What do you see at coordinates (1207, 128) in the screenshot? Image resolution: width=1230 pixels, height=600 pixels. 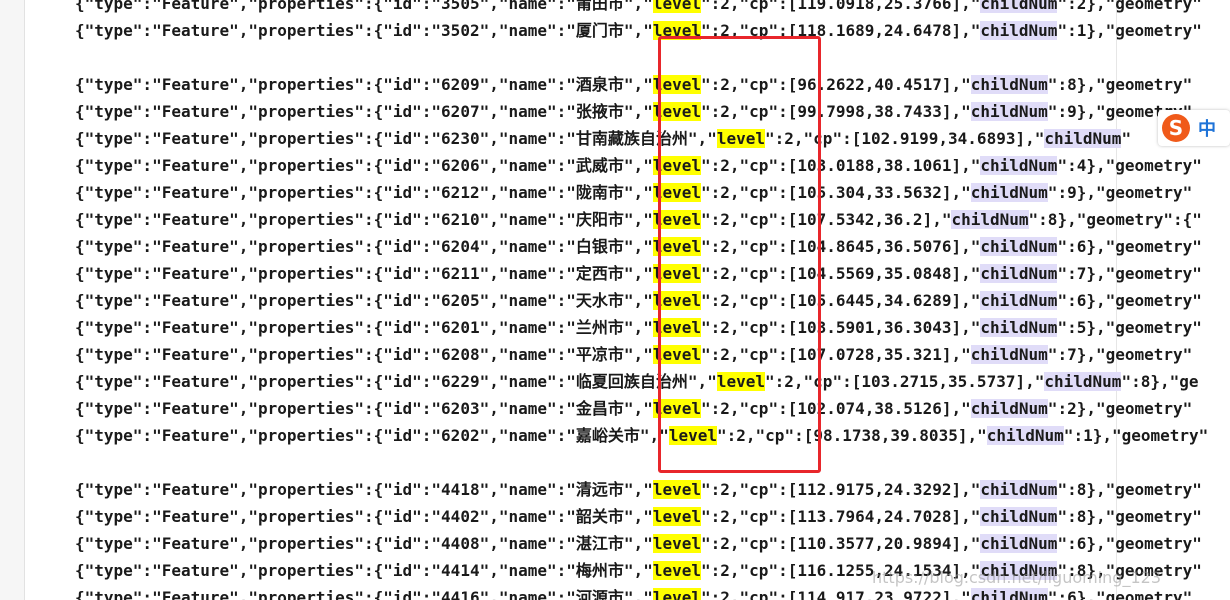 I see `ime-mode-label: 中` at bounding box center [1207, 128].